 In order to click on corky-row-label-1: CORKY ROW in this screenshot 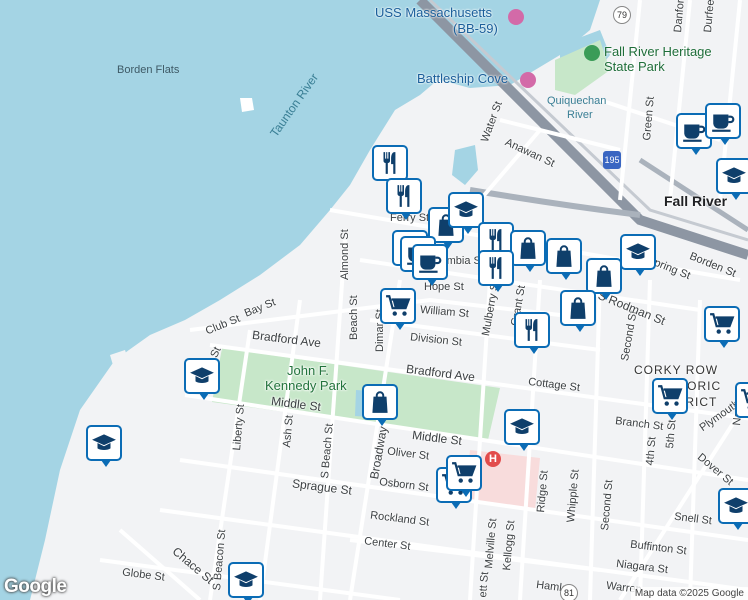, I will do `click(676, 370)`.